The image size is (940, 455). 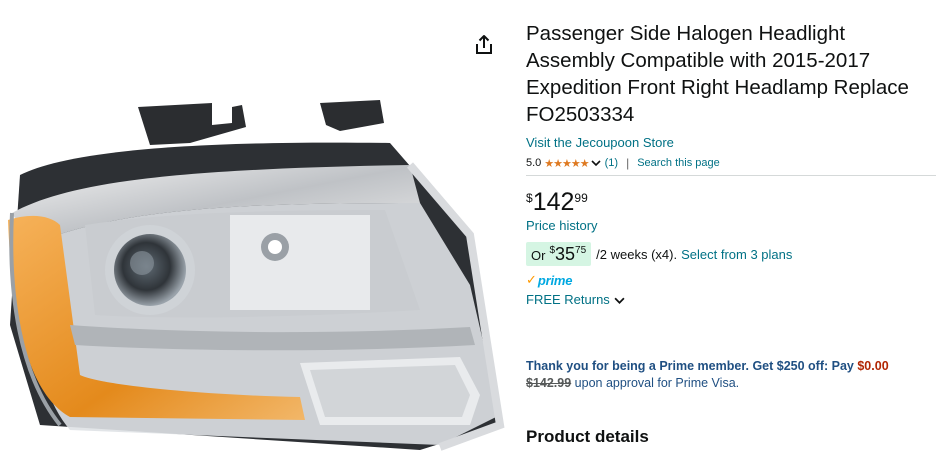 I want to click on price-fraction: 99, so click(x=581, y=198).